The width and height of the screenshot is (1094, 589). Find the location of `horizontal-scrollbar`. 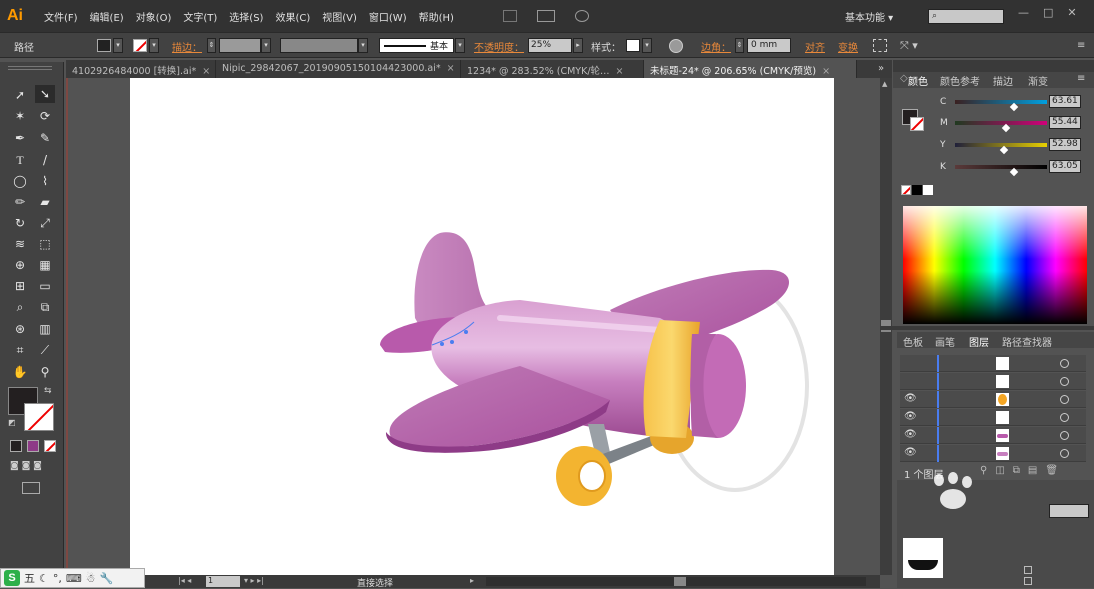

horizontal-scrollbar is located at coordinates (676, 581).